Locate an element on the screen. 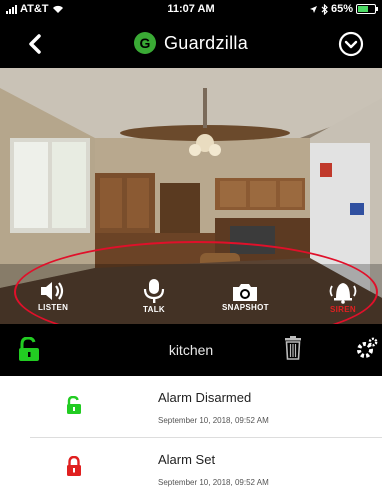 The image size is (382, 500). guardzilla-logo-icon: G is located at coordinates (144, 43).